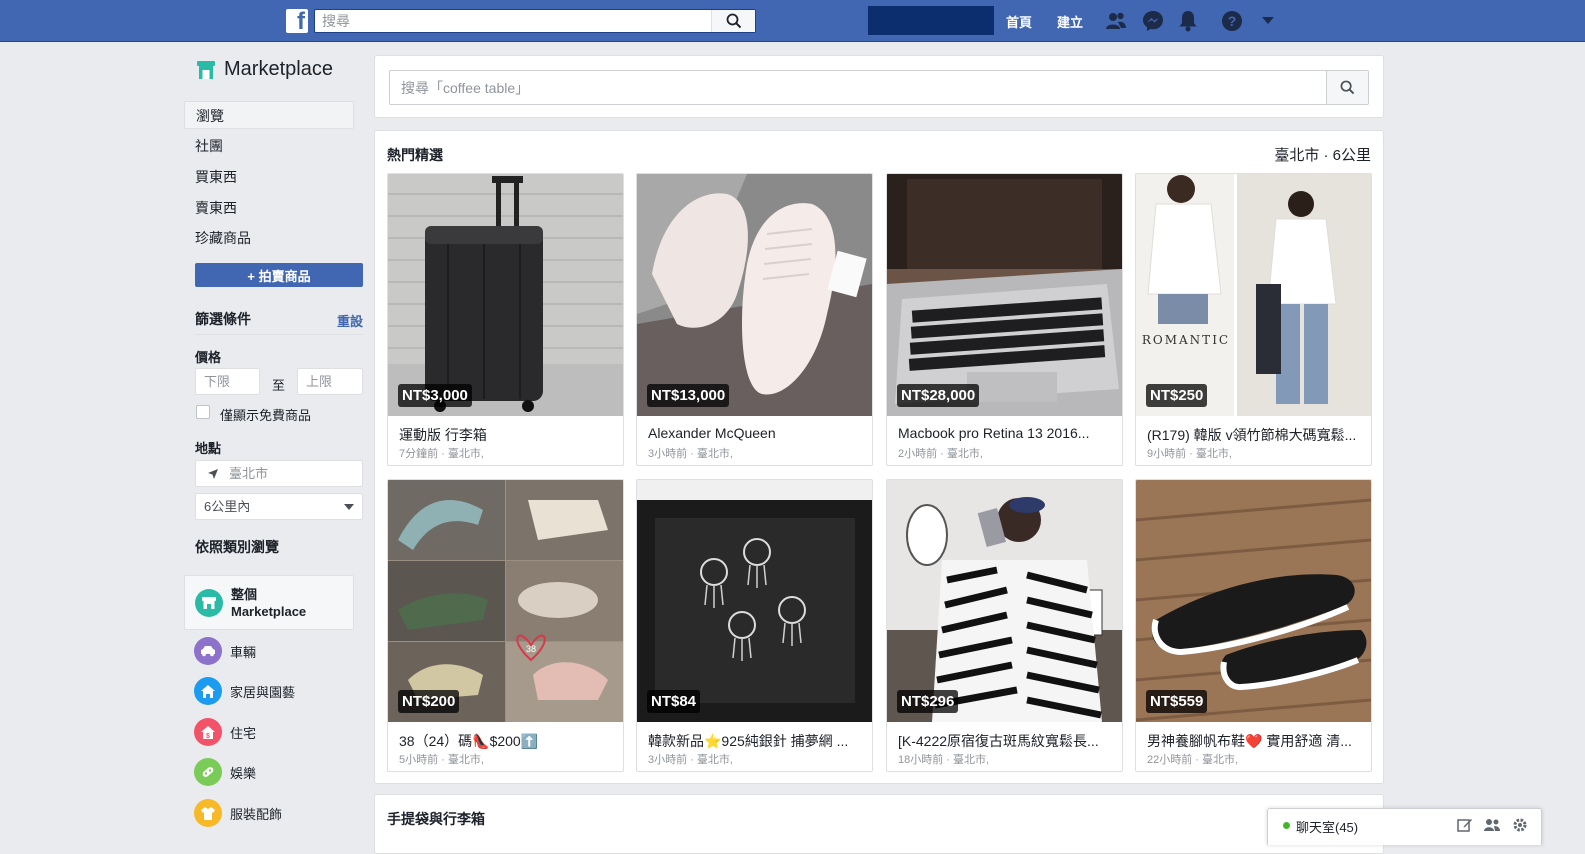 The height and width of the screenshot is (854, 1585). What do you see at coordinates (505, 601) in the screenshot?
I see `listing-image-shoes-collage: 38 NT$200` at bounding box center [505, 601].